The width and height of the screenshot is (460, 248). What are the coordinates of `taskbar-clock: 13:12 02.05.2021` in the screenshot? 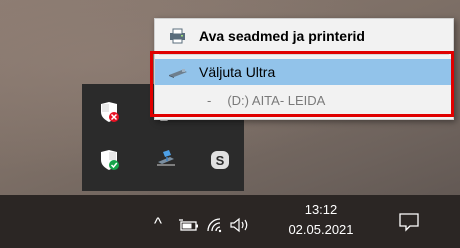 It's located at (321, 220).